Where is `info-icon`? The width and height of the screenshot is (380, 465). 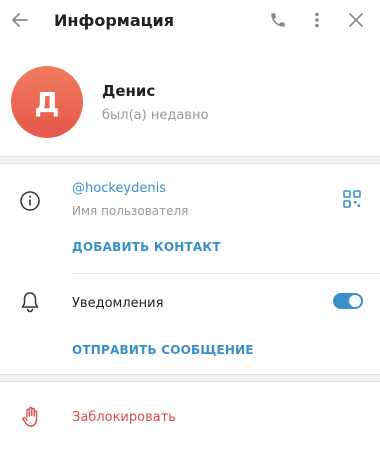 info-icon is located at coordinates (30, 201).